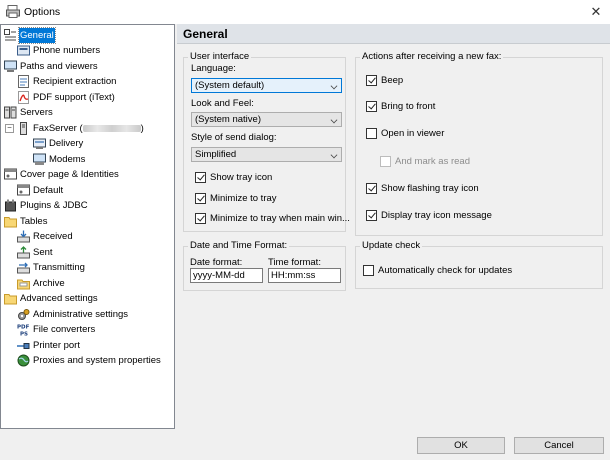 The height and width of the screenshot is (460, 610). I want to click on servers-icon, so click(10, 112).